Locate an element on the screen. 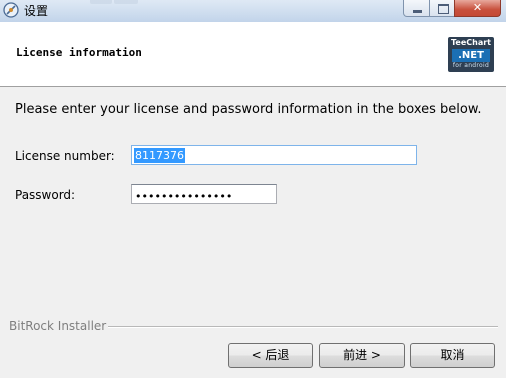  close-button: ✕ is located at coordinates (477, 8).